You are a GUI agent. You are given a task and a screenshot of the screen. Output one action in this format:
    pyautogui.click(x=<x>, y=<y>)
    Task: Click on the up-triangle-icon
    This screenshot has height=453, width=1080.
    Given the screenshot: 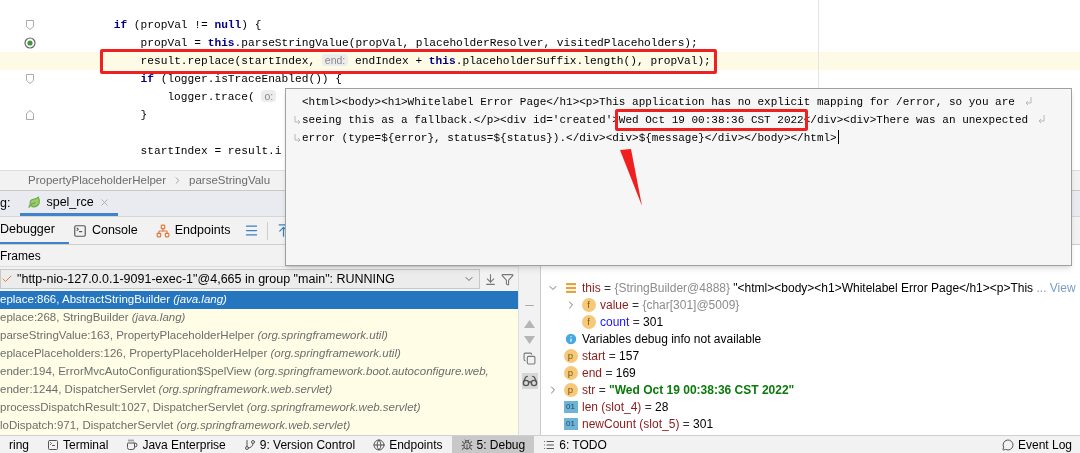 What is the action you would take?
    pyautogui.click(x=529, y=324)
    